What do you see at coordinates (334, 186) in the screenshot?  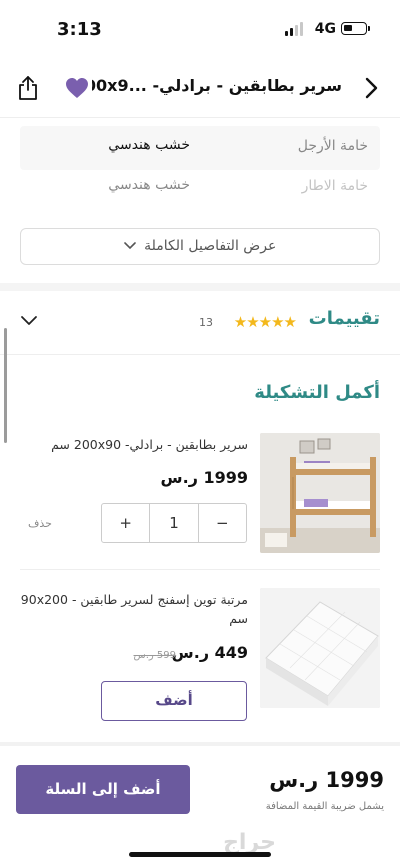 I see `spec-key: خامة الاطار` at bounding box center [334, 186].